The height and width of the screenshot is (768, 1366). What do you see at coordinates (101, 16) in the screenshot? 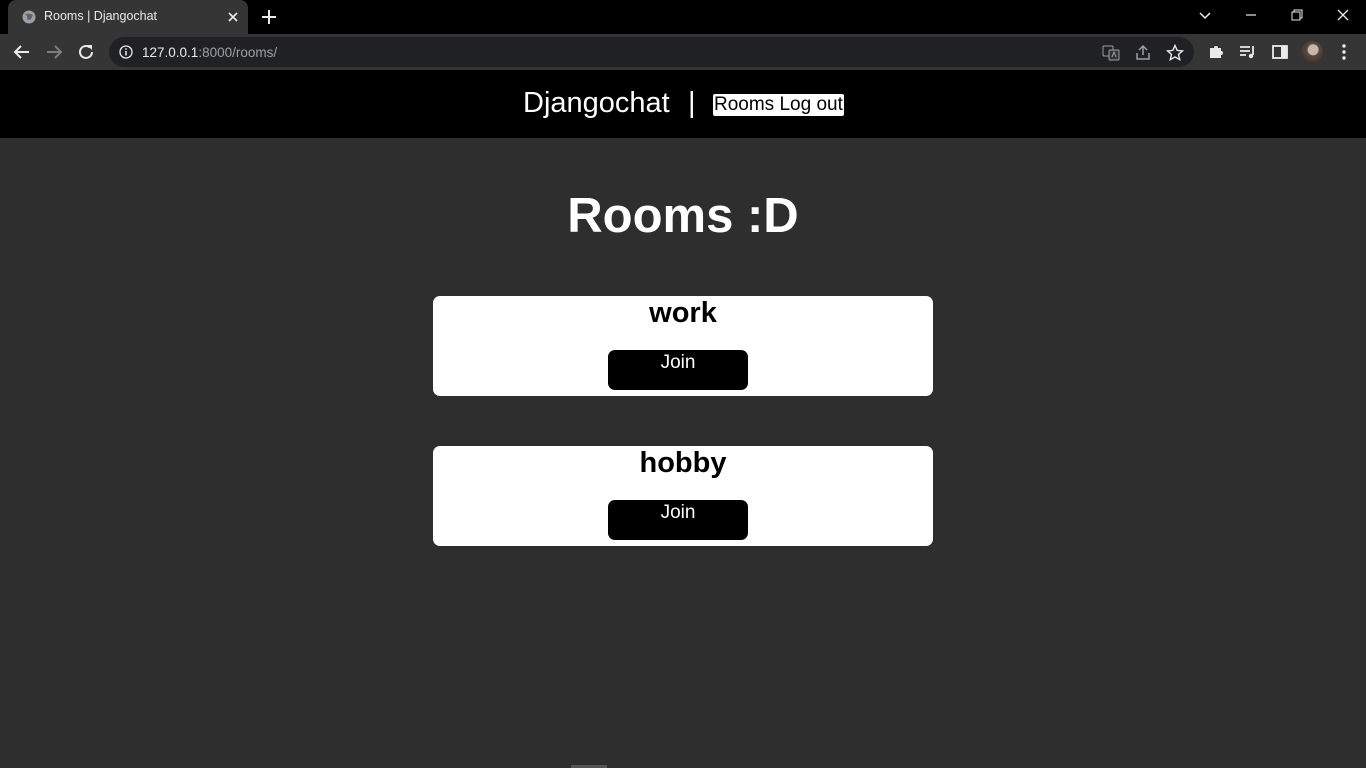
I see `tab-title: Rooms | Djangochat` at bounding box center [101, 16].